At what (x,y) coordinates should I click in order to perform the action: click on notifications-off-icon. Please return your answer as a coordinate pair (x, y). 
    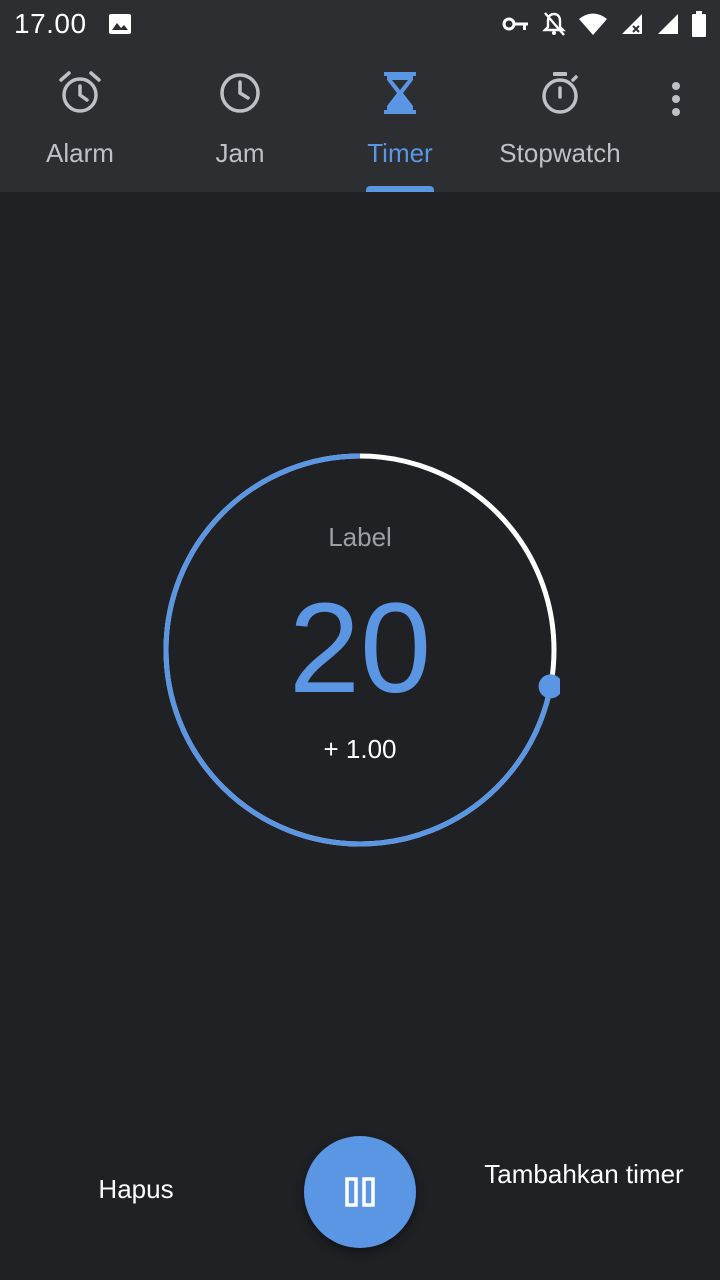
    Looking at the image, I should click on (554, 26).